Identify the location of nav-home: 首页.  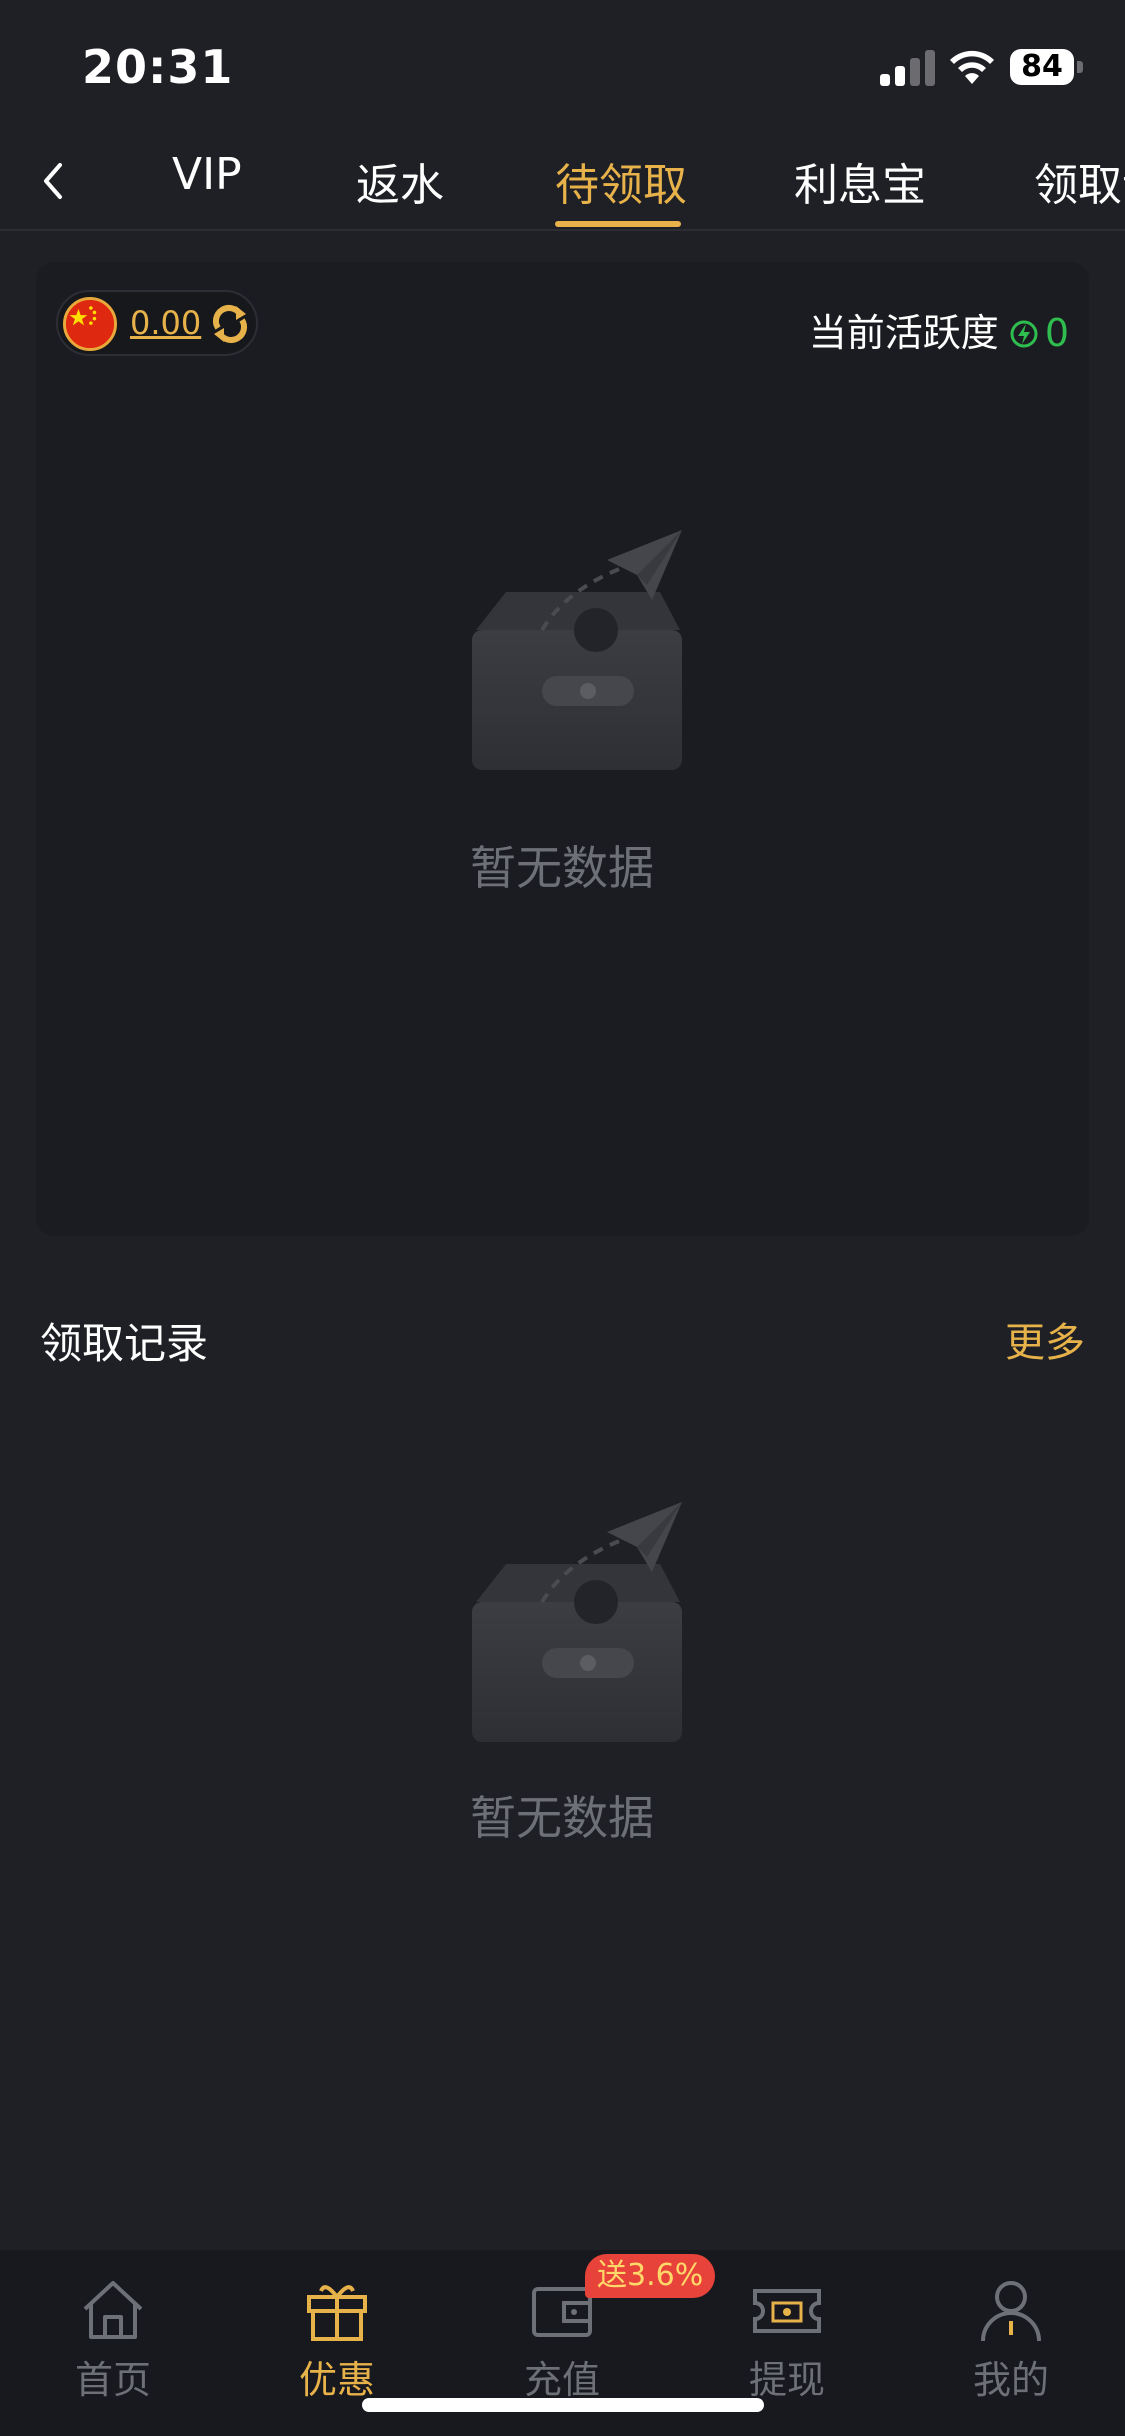
(113, 2340).